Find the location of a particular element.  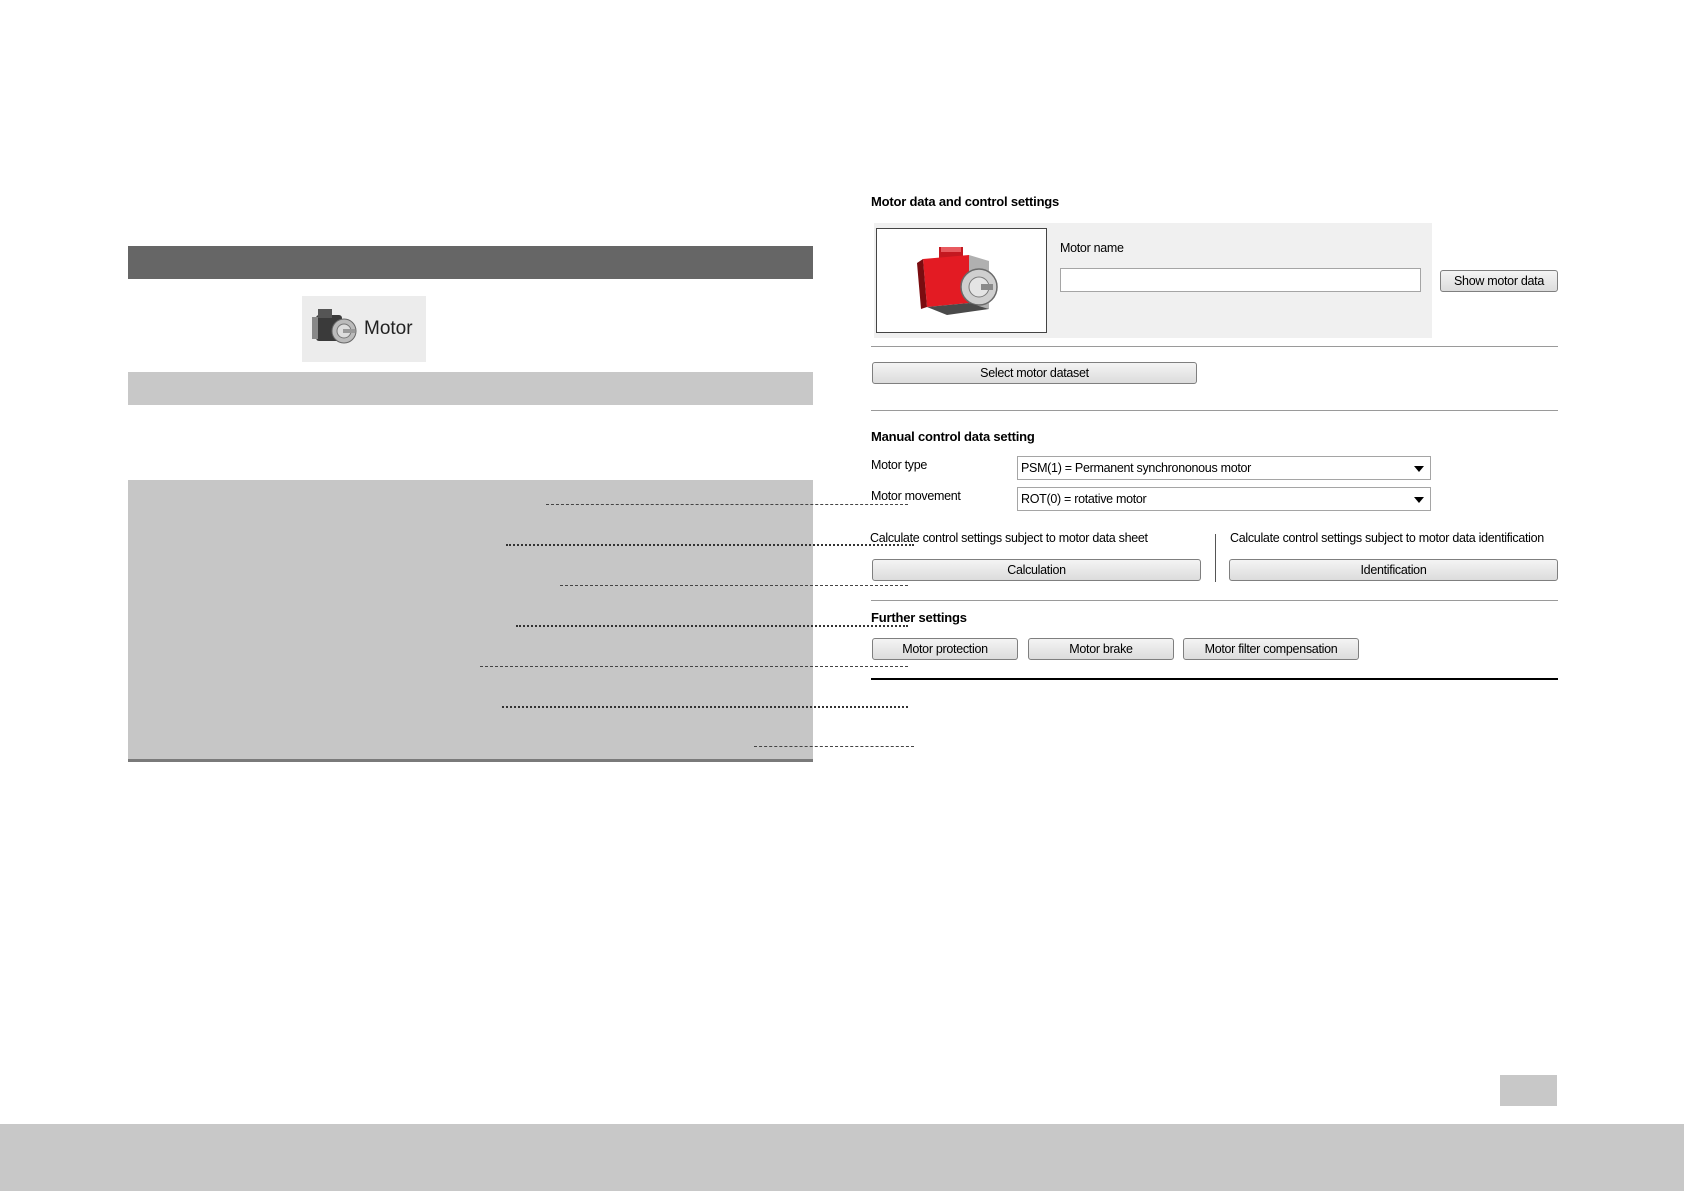

motor-name-label: Motor name is located at coordinates (1092, 248).